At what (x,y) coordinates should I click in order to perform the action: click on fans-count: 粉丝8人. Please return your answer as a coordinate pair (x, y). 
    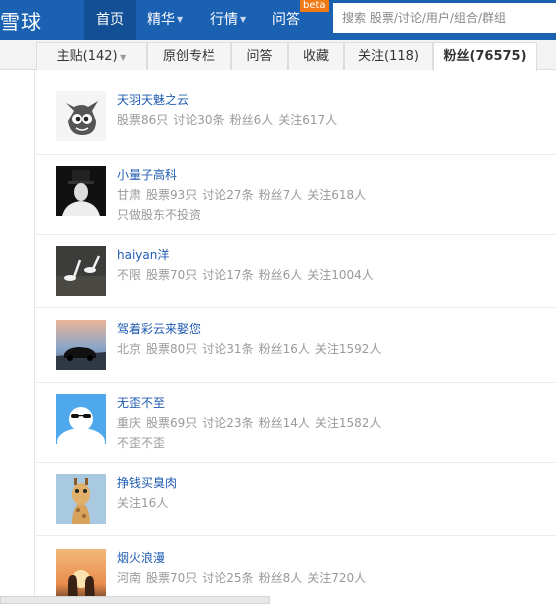
    Looking at the image, I should click on (280, 578).